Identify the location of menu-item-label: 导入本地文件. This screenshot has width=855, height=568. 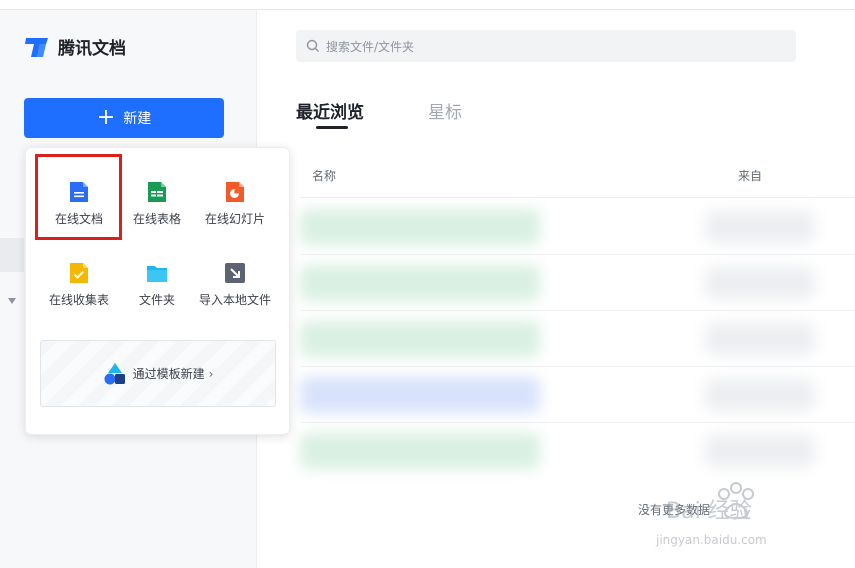
(234, 300).